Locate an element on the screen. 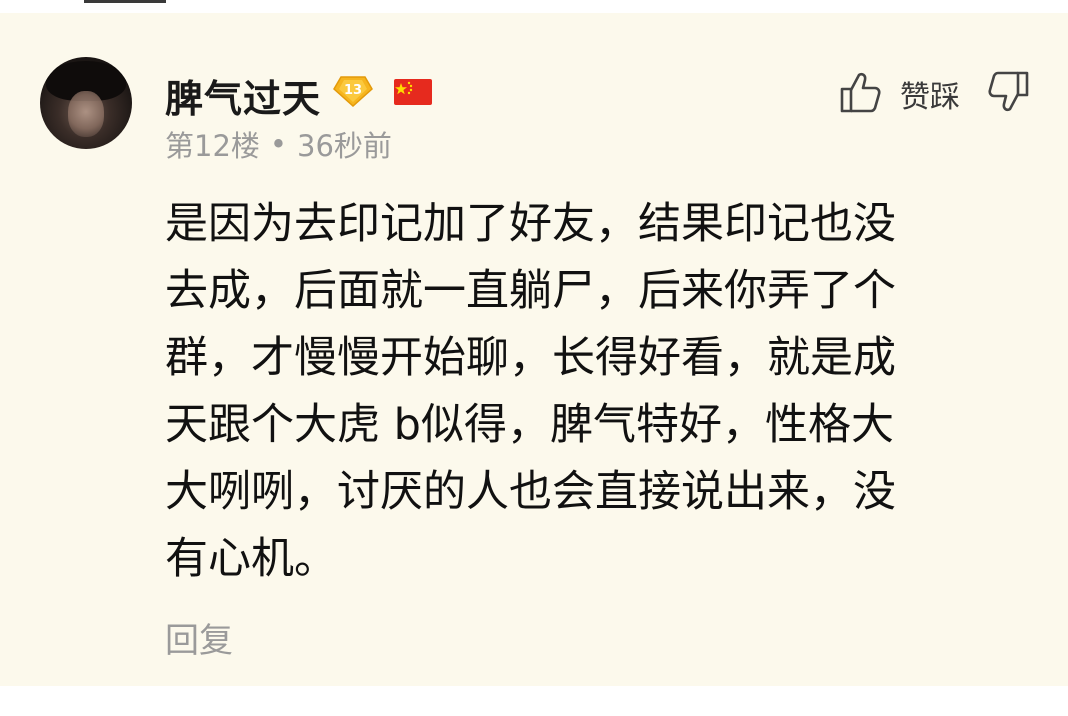 This screenshot has width=1068, height=716. avatar is located at coordinates (86, 103).